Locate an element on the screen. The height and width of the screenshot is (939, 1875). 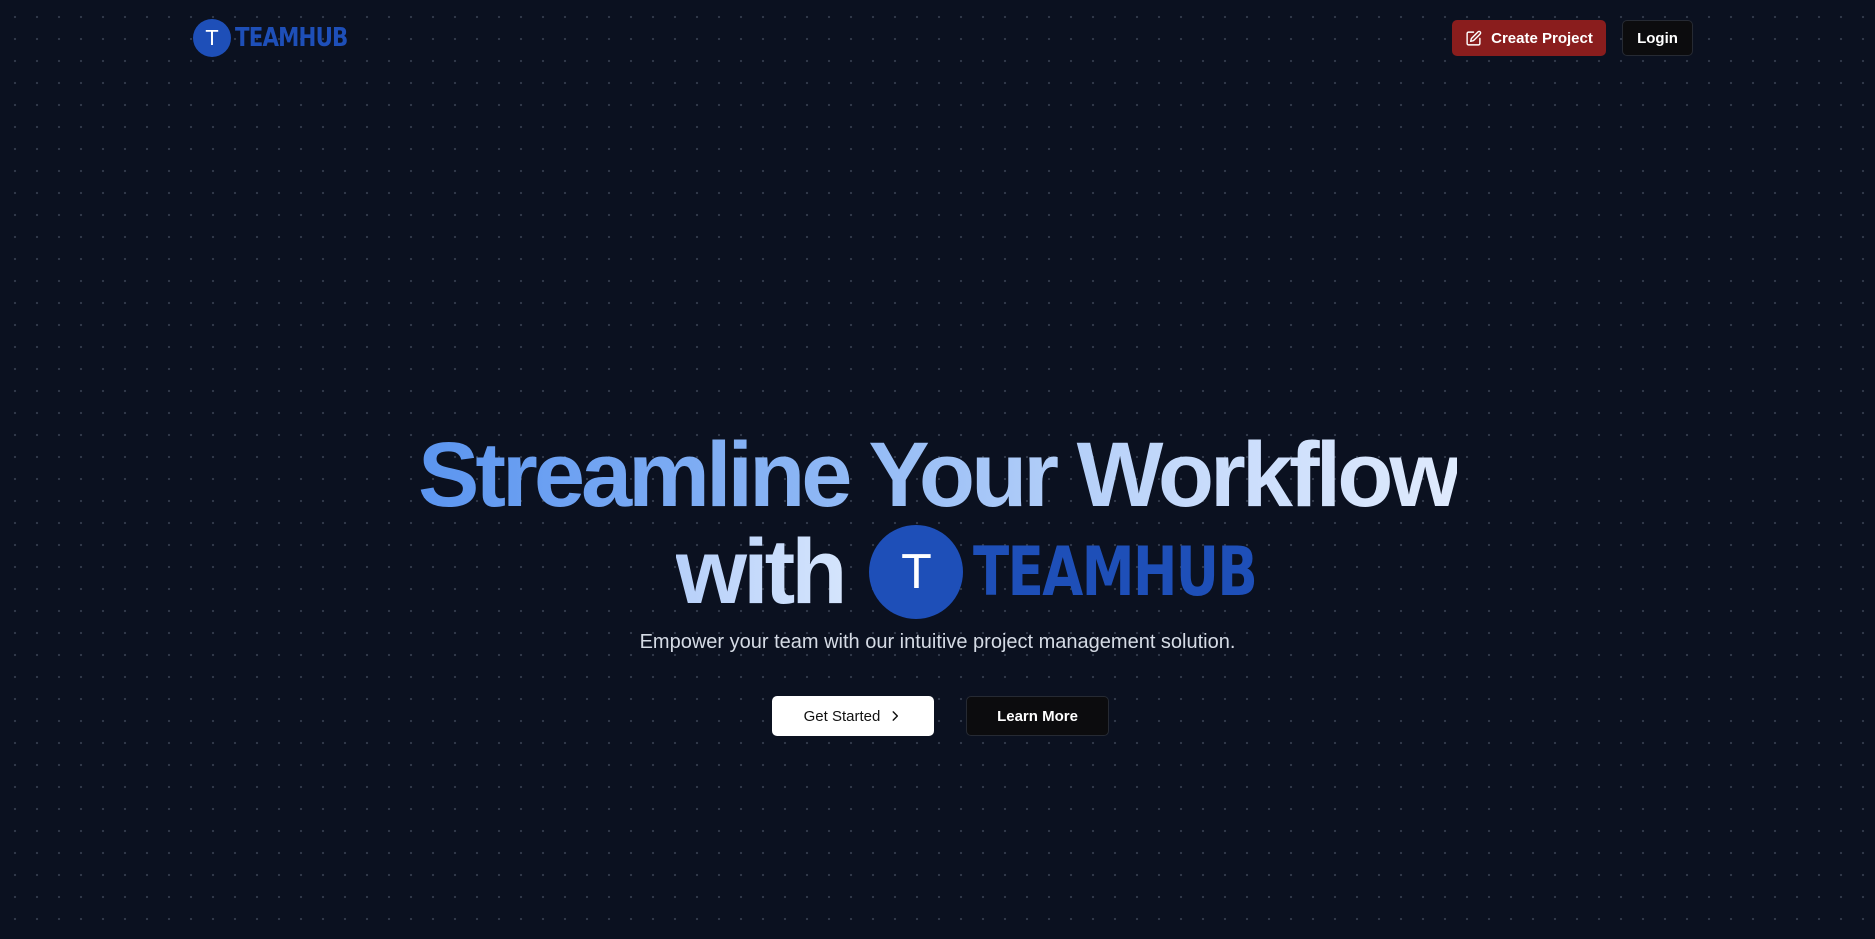
hero-headline-line2: with T TEAMHUB is located at coordinates (937, 572).